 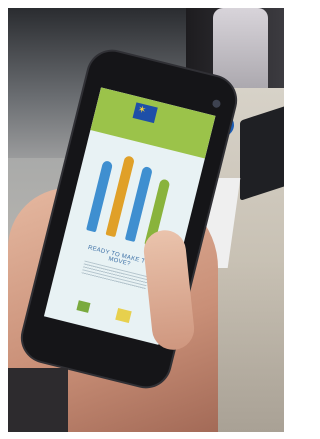 What do you see at coordinates (38, 400) in the screenshot?
I see `sleeve` at bounding box center [38, 400].